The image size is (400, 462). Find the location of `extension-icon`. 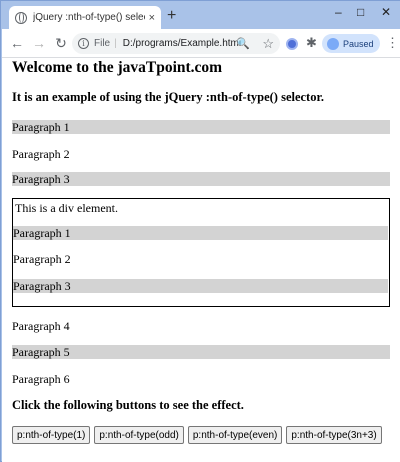

extension-icon is located at coordinates (292, 44).